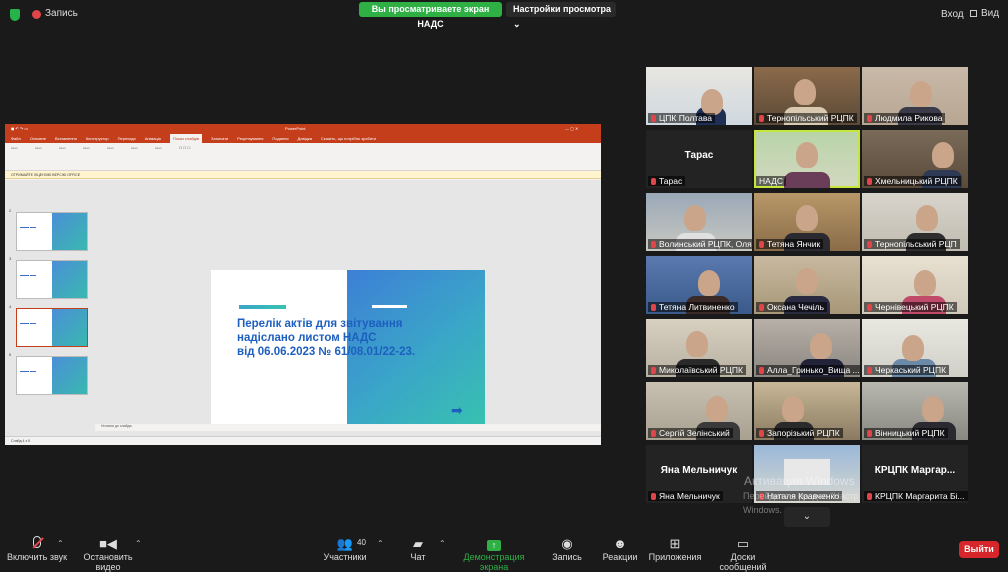 This screenshot has height=572, width=1008. Describe the element at coordinates (418, 557) in the screenshot. I see `chat-label: Чат` at that location.